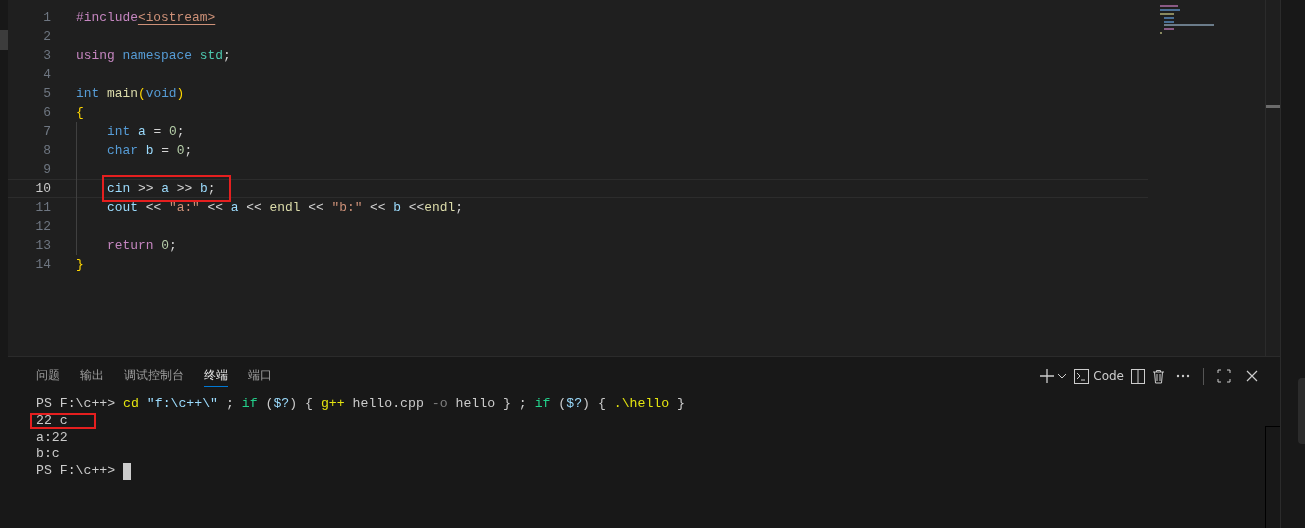 The height and width of the screenshot is (528, 1305). Describe the element at coordinates (46, 37) in the screenshot. I see `line-number: 2` at that location.